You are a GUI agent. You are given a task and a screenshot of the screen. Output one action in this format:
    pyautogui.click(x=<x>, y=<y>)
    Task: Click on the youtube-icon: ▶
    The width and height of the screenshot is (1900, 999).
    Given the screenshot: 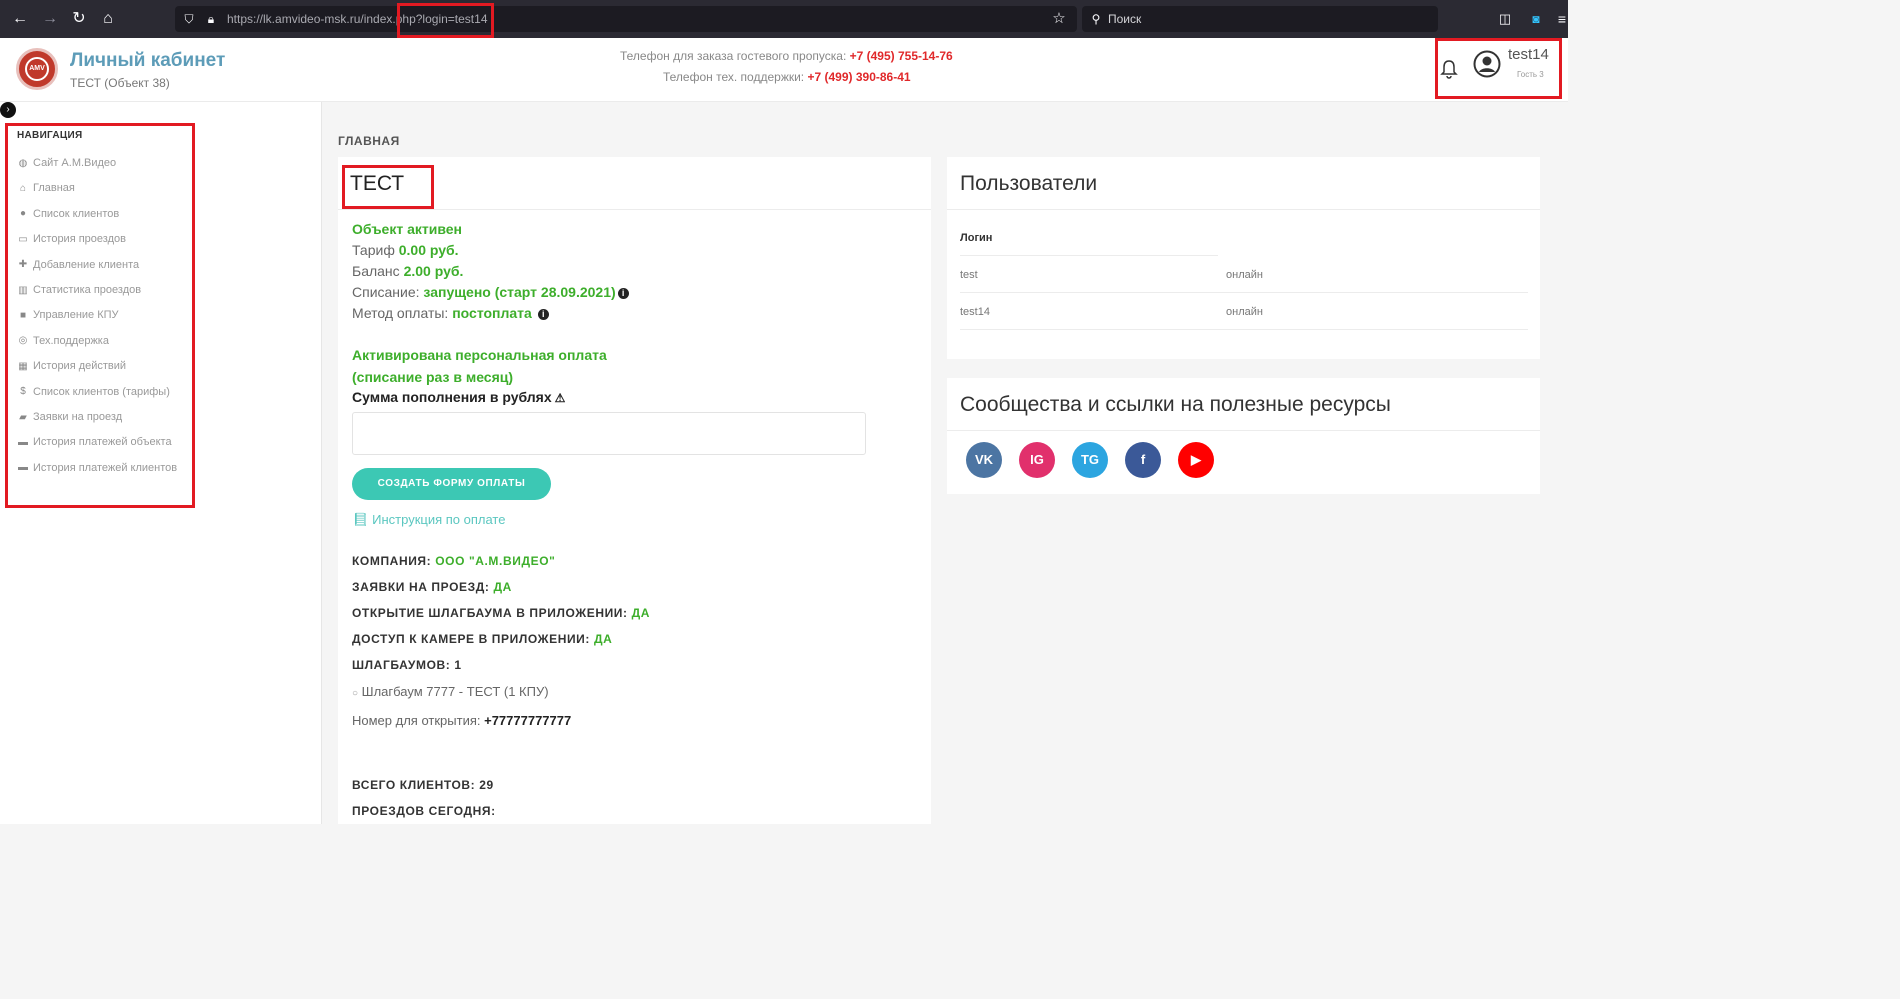 What is the action you would take?
    pyautogui.click(x=1196, y=460)
    